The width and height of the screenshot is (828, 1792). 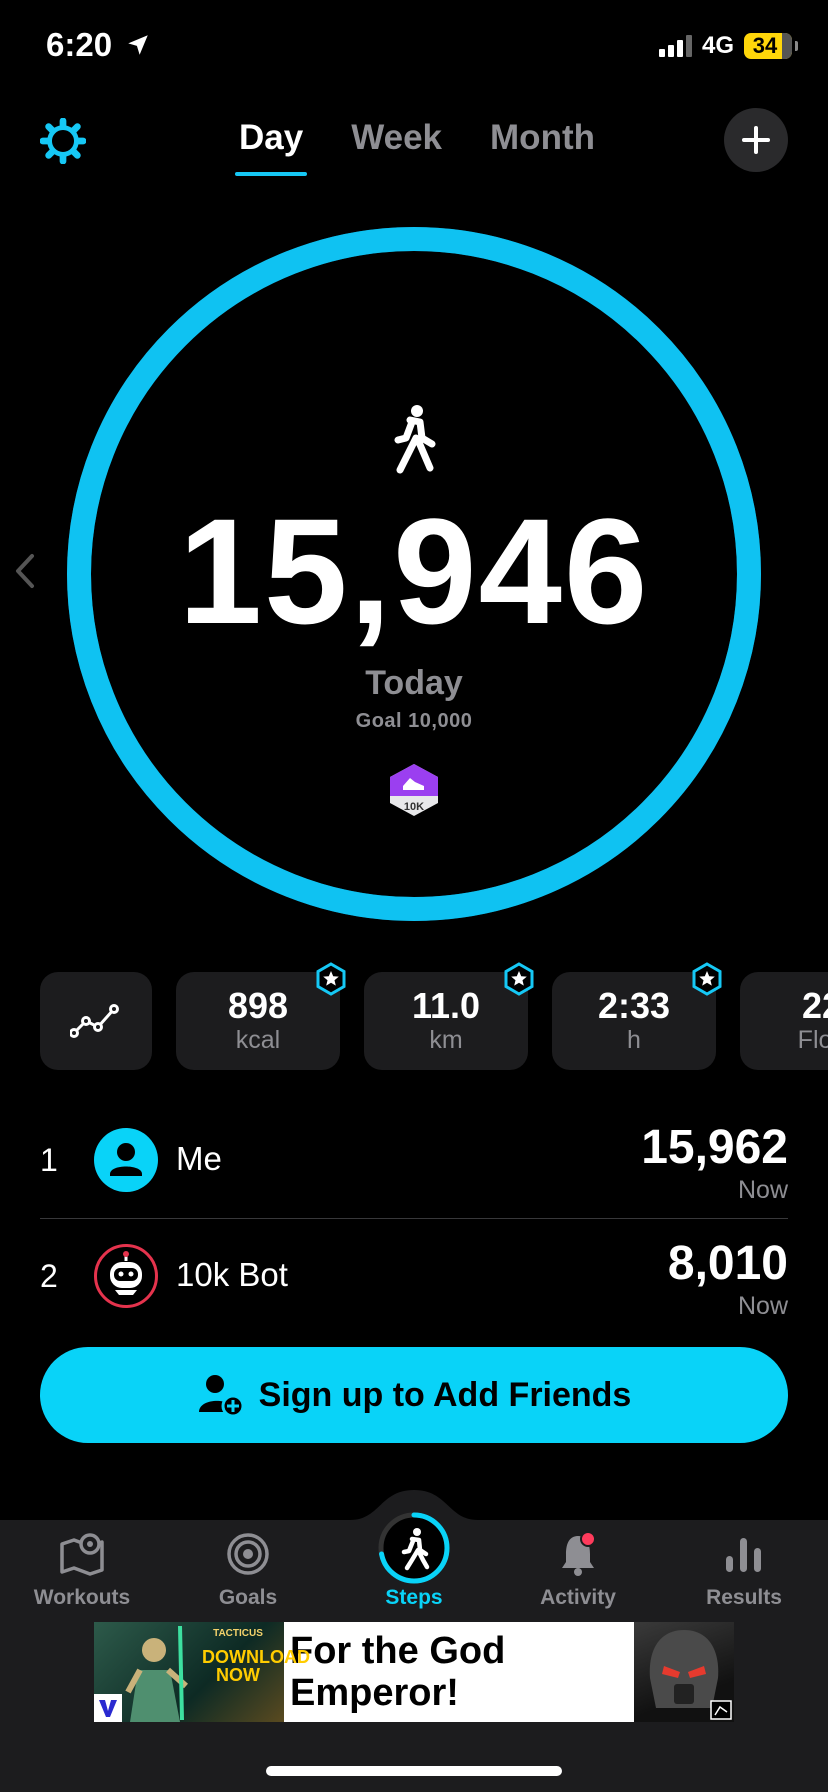 I want to click on tab-label: Goals, so click(x=248, y=1597).